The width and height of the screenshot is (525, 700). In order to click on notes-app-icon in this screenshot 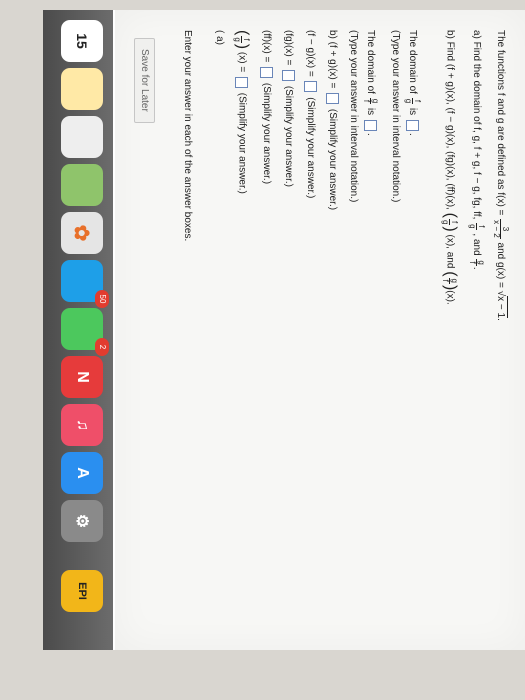, I will do `click(82, 89)`.